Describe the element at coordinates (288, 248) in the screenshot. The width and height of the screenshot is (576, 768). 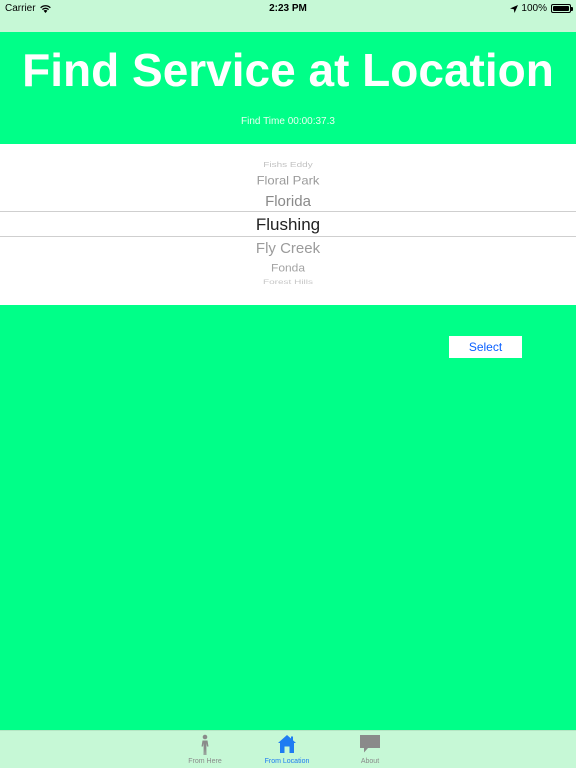
I see `picker-item: Fly Creek` at that location.